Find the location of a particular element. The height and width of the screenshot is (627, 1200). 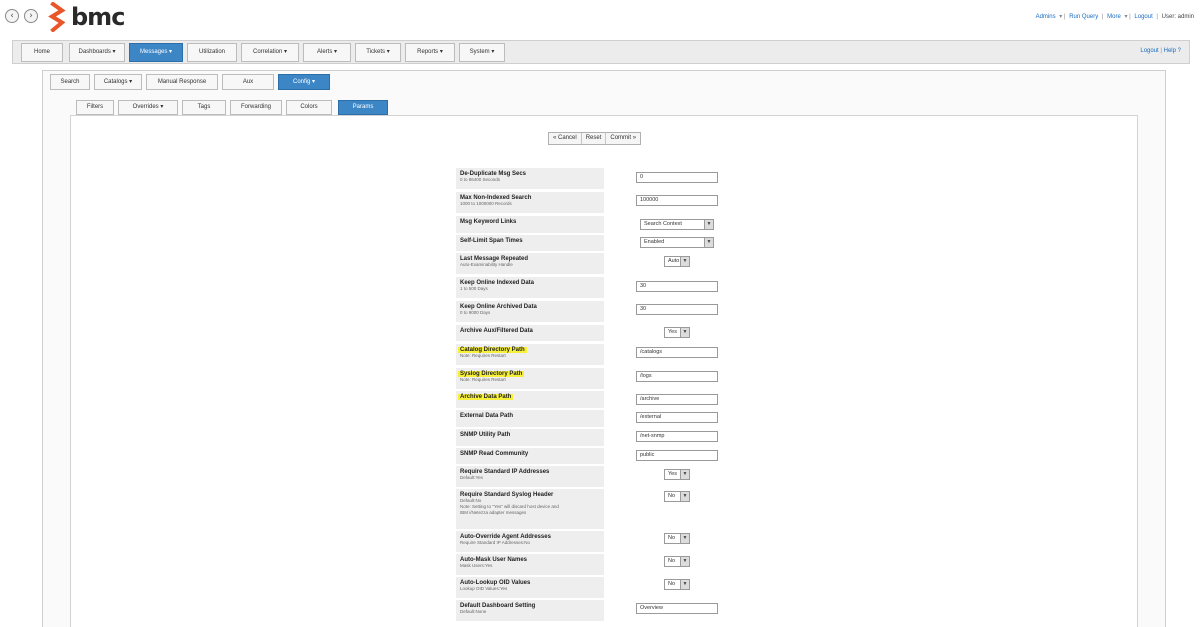

back-icon: ‹ is located at coordinates (12, 16).